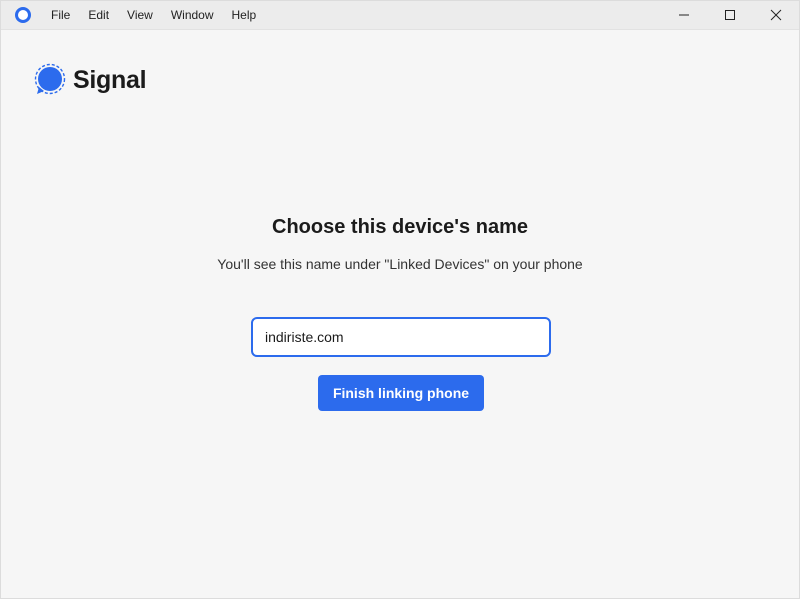  What do you see at coordinates (98, 15) in the screenshot?
I see `menu-edit: Edit` at bounding box center [98, 15].